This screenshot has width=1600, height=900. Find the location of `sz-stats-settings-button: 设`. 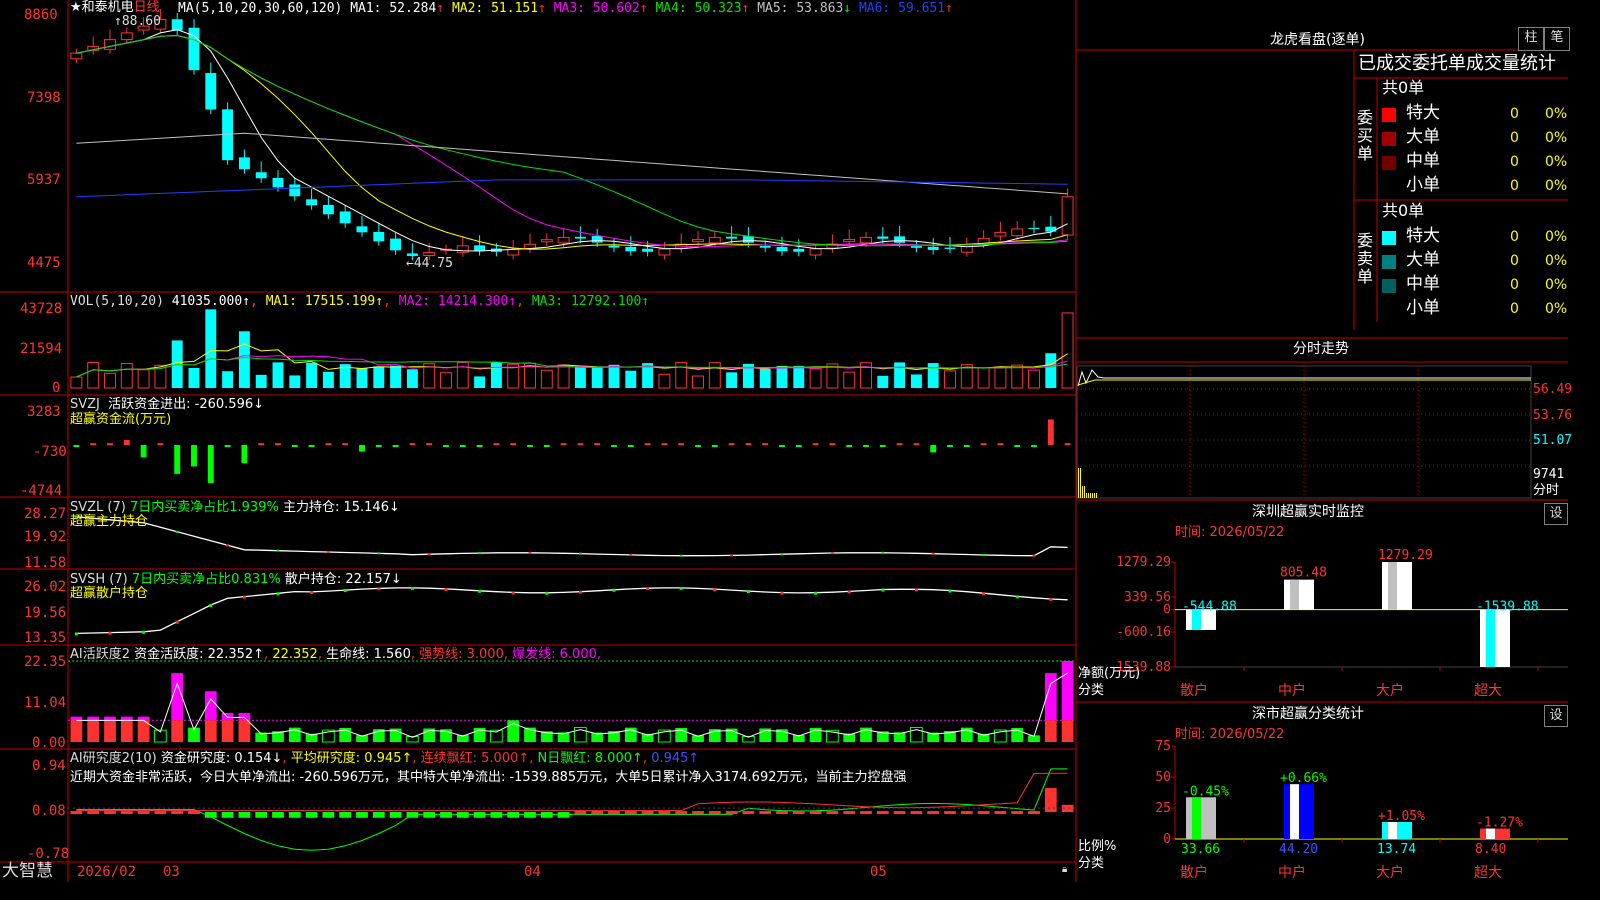

sz-stats-settings-button: 设 is located at coordinates (1556, 716).